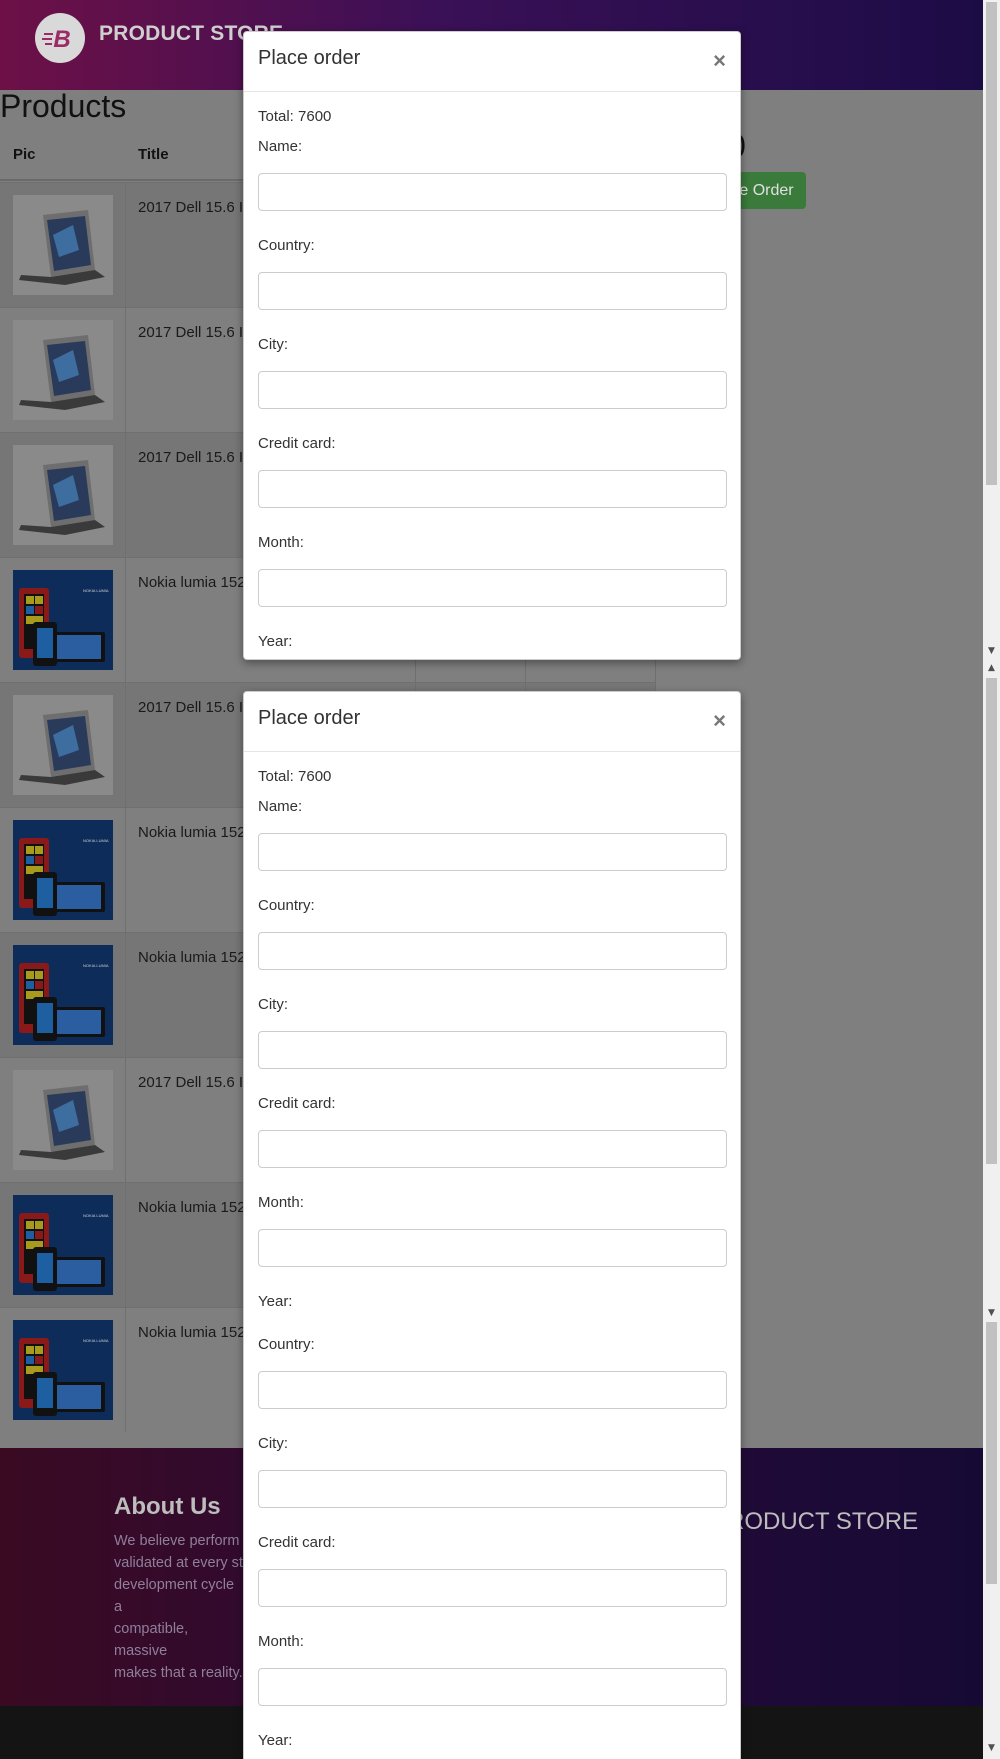 This screenshot has width=1000, height=1759. I want to click on scrollbar-top: ▼, so click(991, 330).